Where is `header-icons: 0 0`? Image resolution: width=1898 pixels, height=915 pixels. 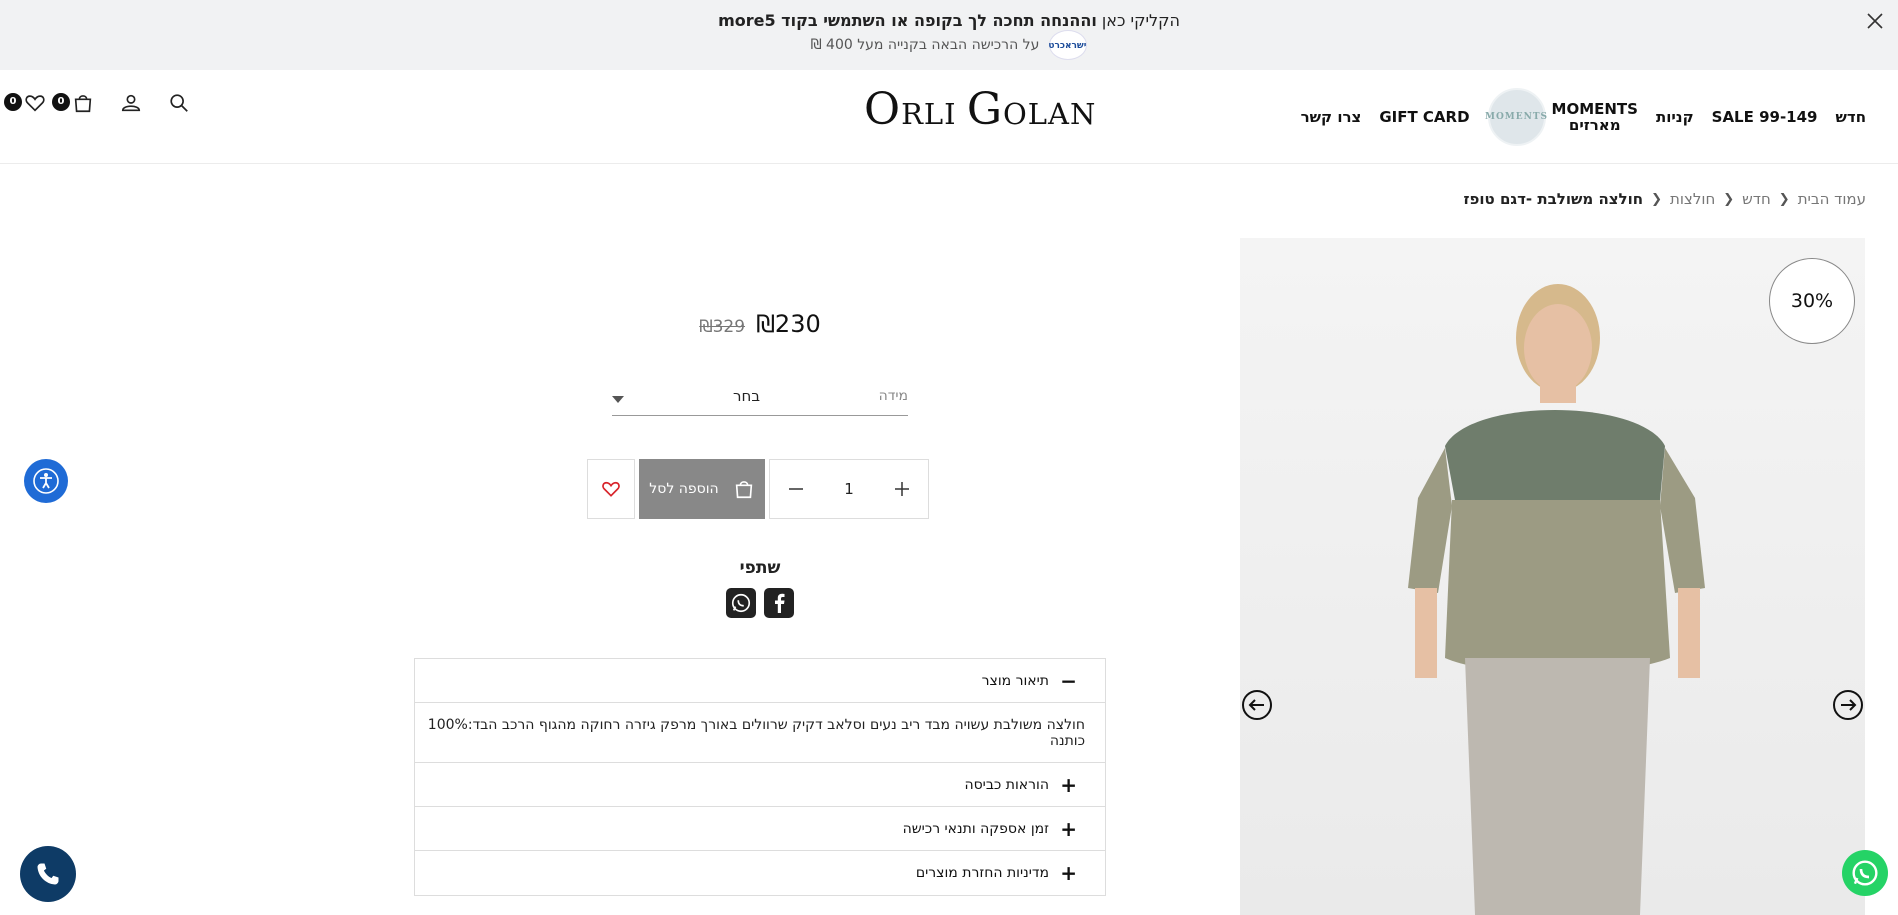
header-icons: 0 0 is located at coordinates (97, 103).